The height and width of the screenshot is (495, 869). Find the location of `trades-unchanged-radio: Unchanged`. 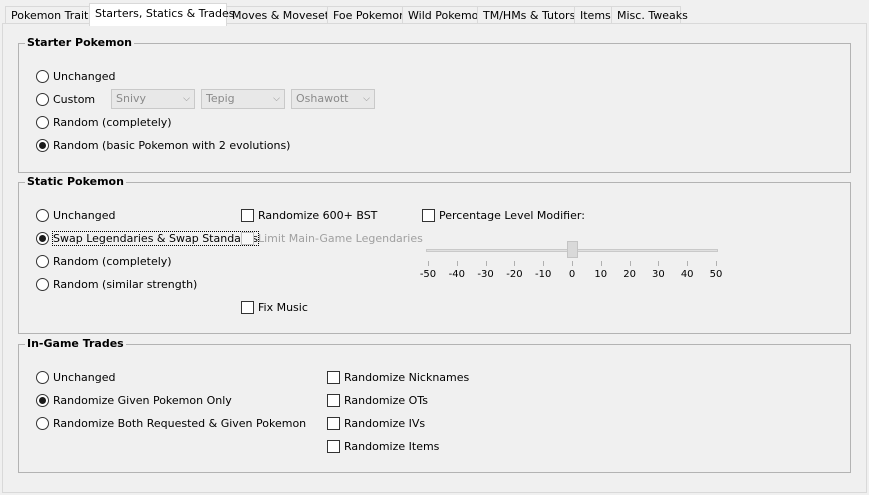

trades-unchanged-radio: Unchanged is located at coordinates (76, 377).